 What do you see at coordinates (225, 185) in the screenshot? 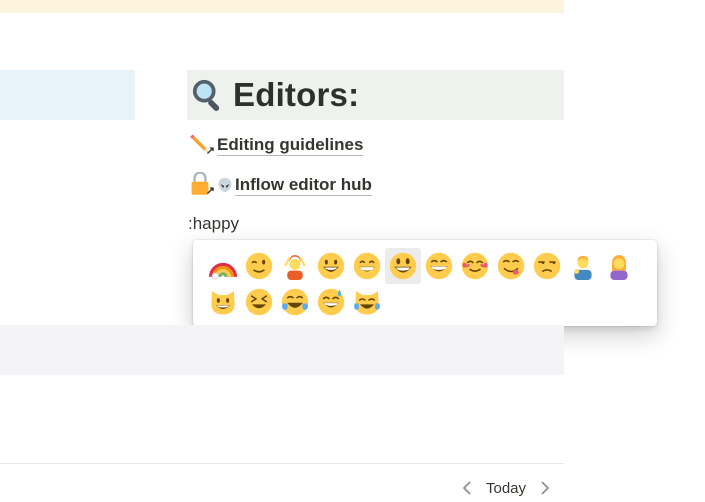
I see `alien-icon` at bounding box center [225, 185].